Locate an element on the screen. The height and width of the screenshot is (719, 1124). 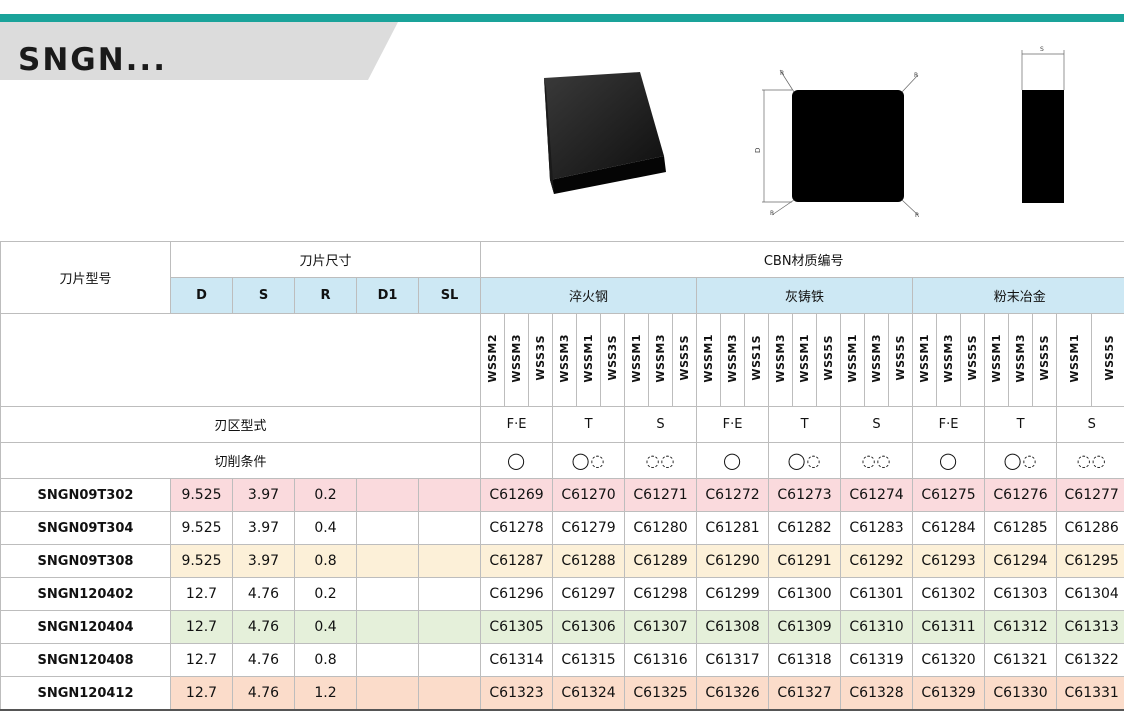
row-code: C61285 is located at coordinates (1021, 528).